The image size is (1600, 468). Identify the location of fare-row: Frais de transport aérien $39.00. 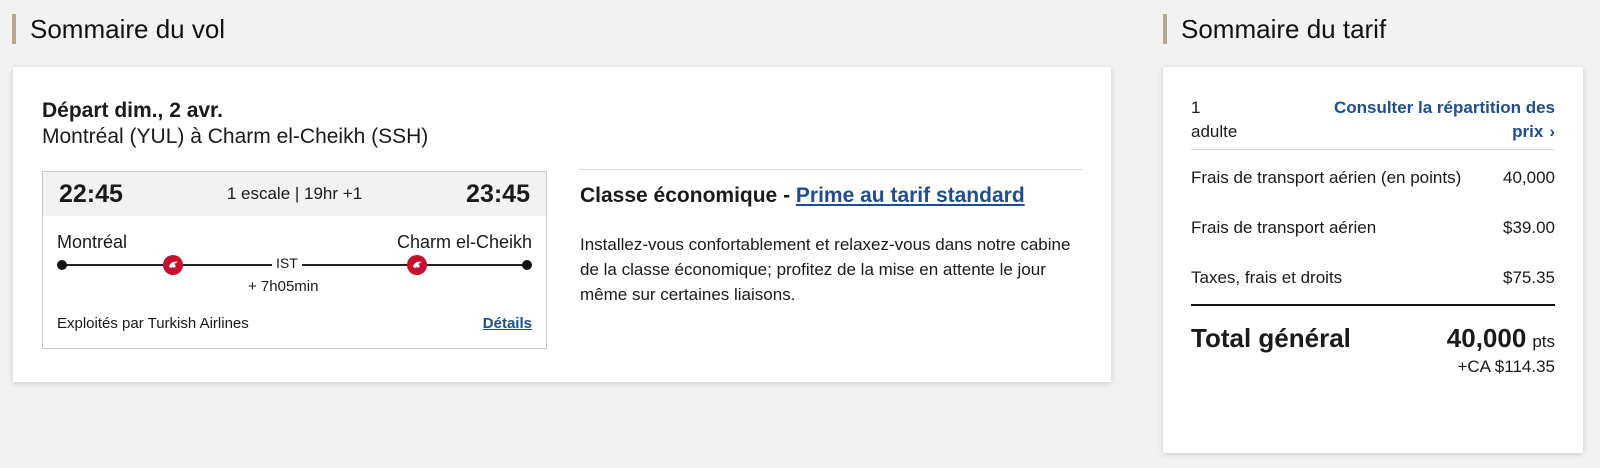
(1373, 228).